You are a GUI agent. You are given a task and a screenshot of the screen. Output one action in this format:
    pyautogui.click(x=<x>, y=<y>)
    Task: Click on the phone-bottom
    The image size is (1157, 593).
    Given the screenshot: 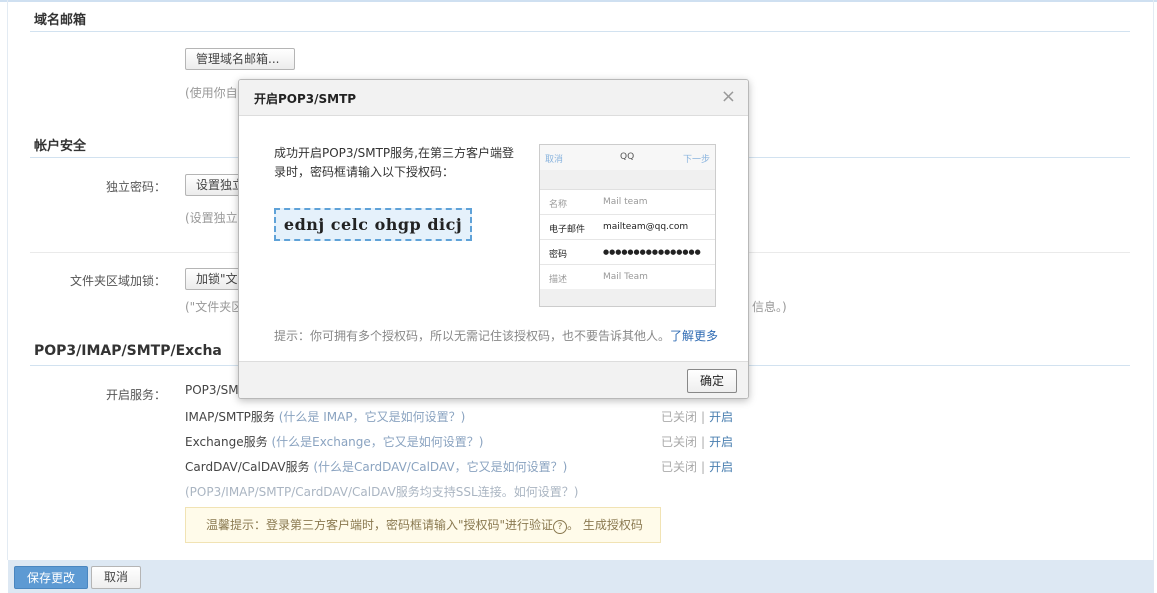 What is the action you would take?
    pyautogui.click(x=627, y=297)
    